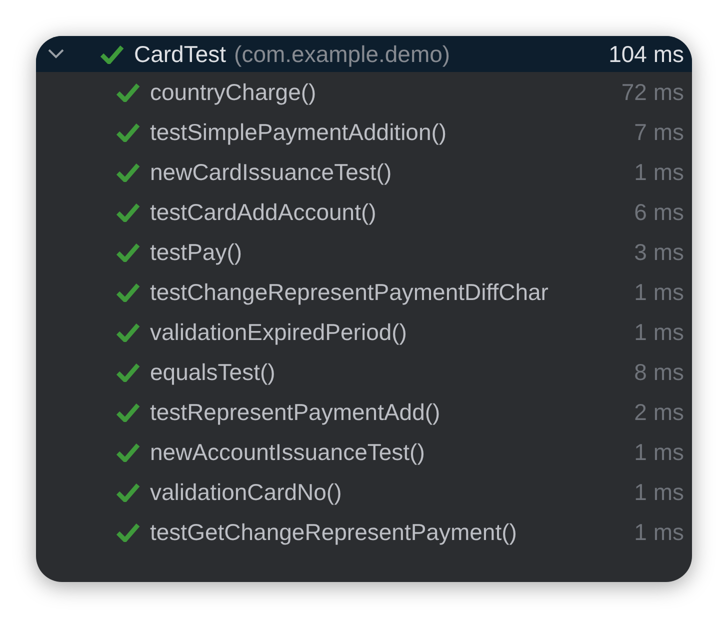  What do you see at coordinates (364, 252) in the screenshot?
I see `test-row: testPay() 3 ms` at bounding box center [364, 252].